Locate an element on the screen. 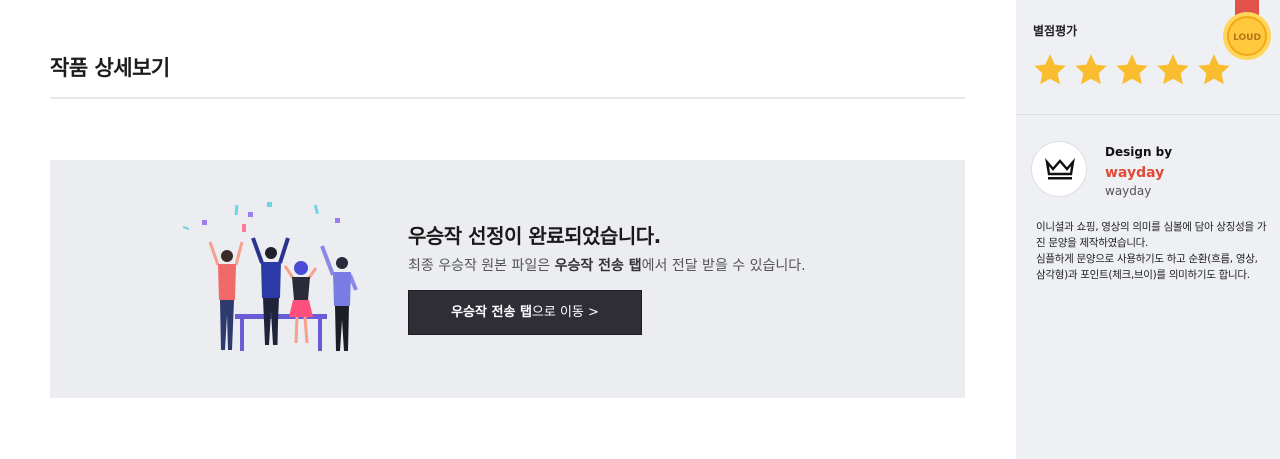 Image resolution: width=1280 pixels, height=459 pixels. go-to-transfer-tab-button: 우승작 전송 탭으로 이동 > is located at coordinates (525, 312).